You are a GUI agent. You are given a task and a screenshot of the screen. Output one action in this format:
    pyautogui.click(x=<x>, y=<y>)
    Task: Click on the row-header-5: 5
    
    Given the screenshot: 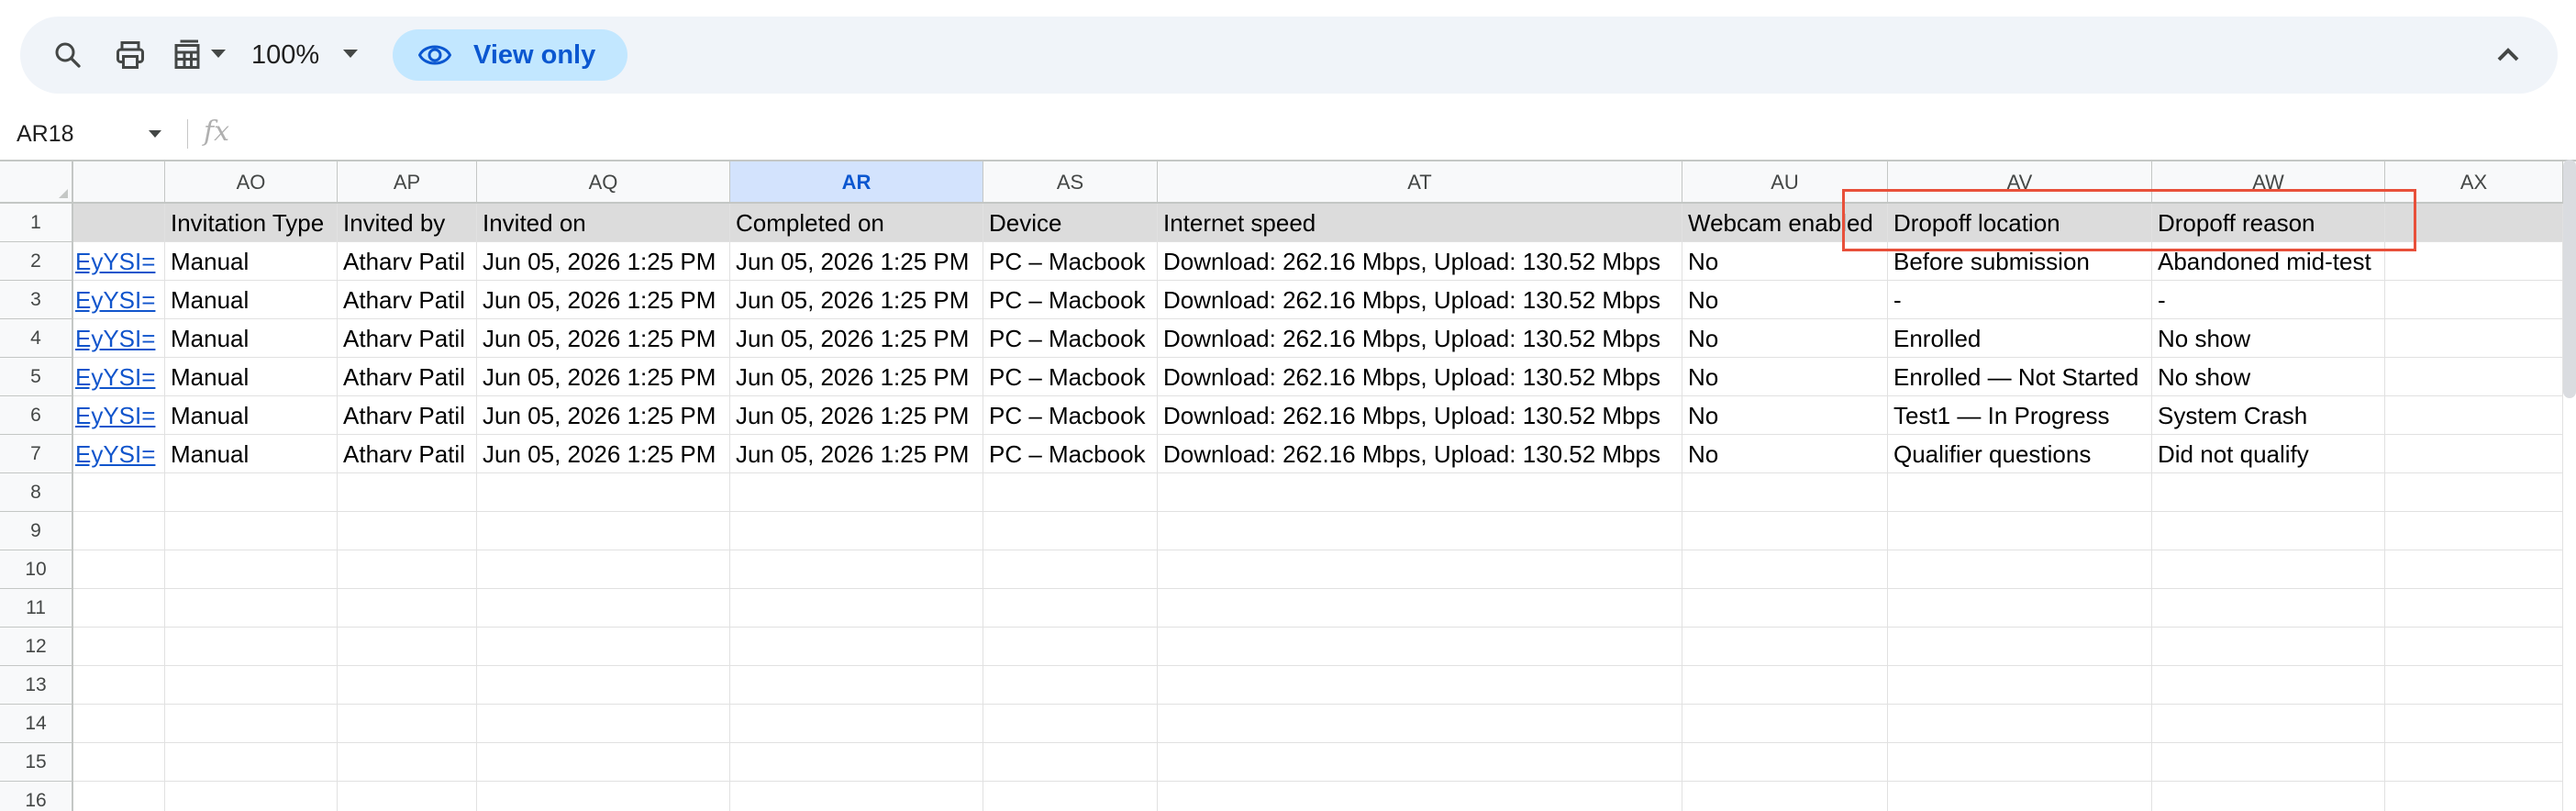 What is the action you would take?
    pyautogui.click(x=36, y=377)
    